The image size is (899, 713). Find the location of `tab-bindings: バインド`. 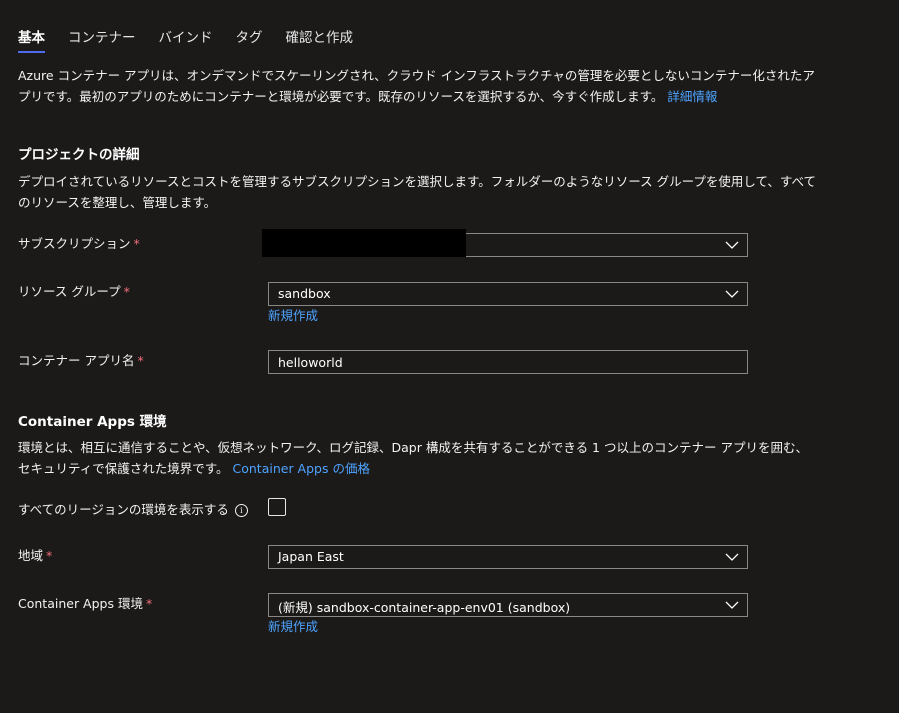

tab-bindings: バインド is located at coordinates (186, 40).